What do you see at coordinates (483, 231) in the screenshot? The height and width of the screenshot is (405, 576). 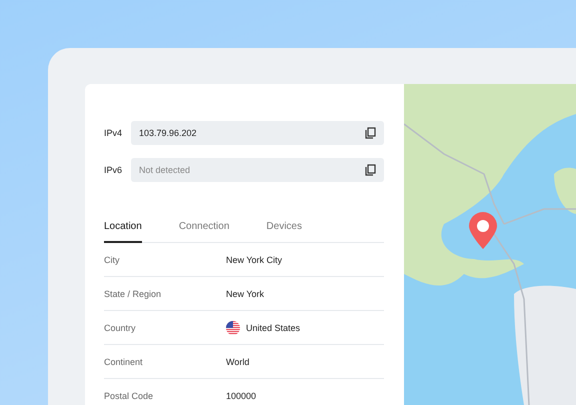 I see `location-pin-icon` at bounding box center [483, 231].